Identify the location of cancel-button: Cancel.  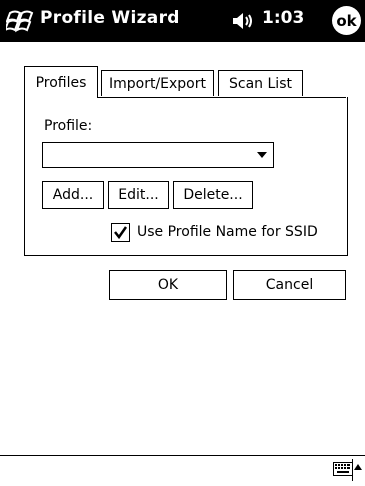
(289, 285).